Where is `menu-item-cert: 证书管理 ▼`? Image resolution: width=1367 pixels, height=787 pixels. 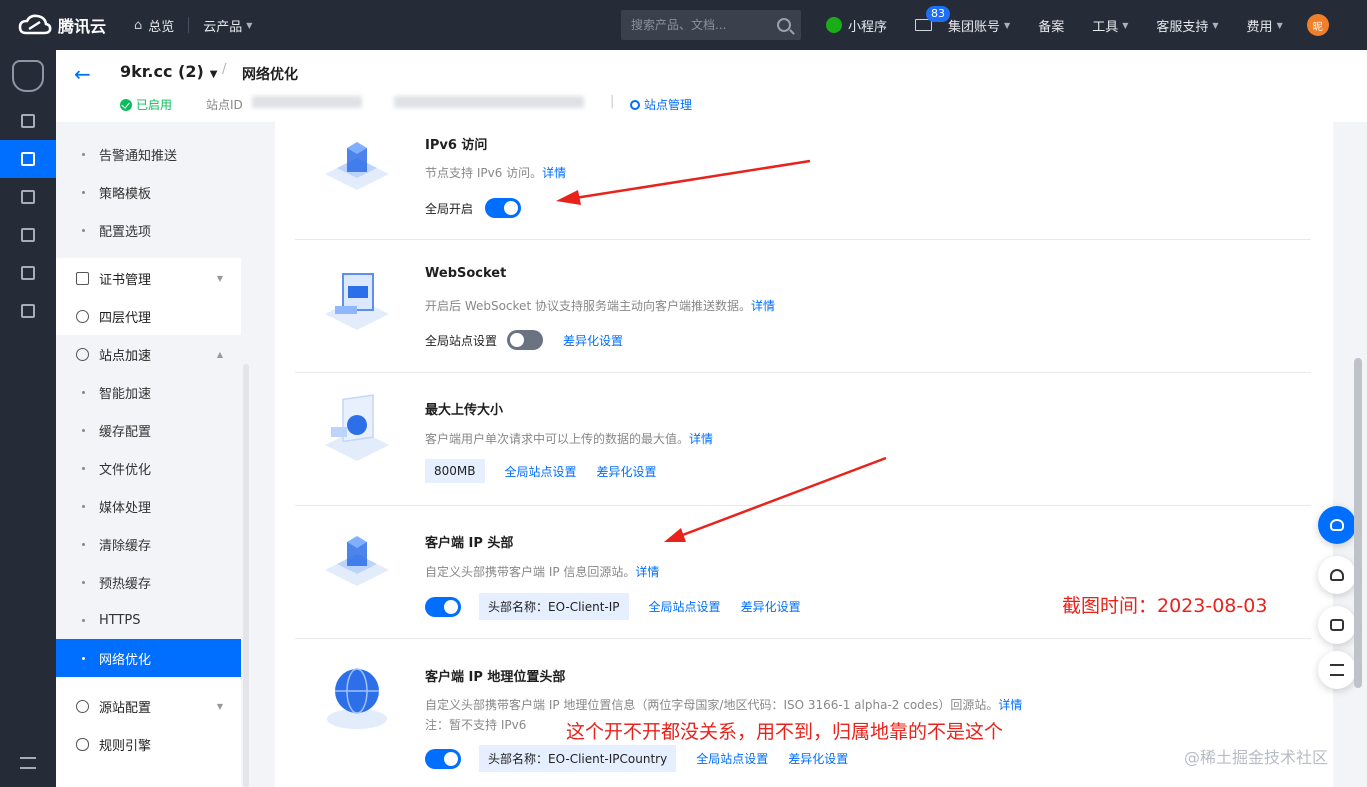
menu-item-cert: 证书管理 ▼ is located at coordinates (148, 278).